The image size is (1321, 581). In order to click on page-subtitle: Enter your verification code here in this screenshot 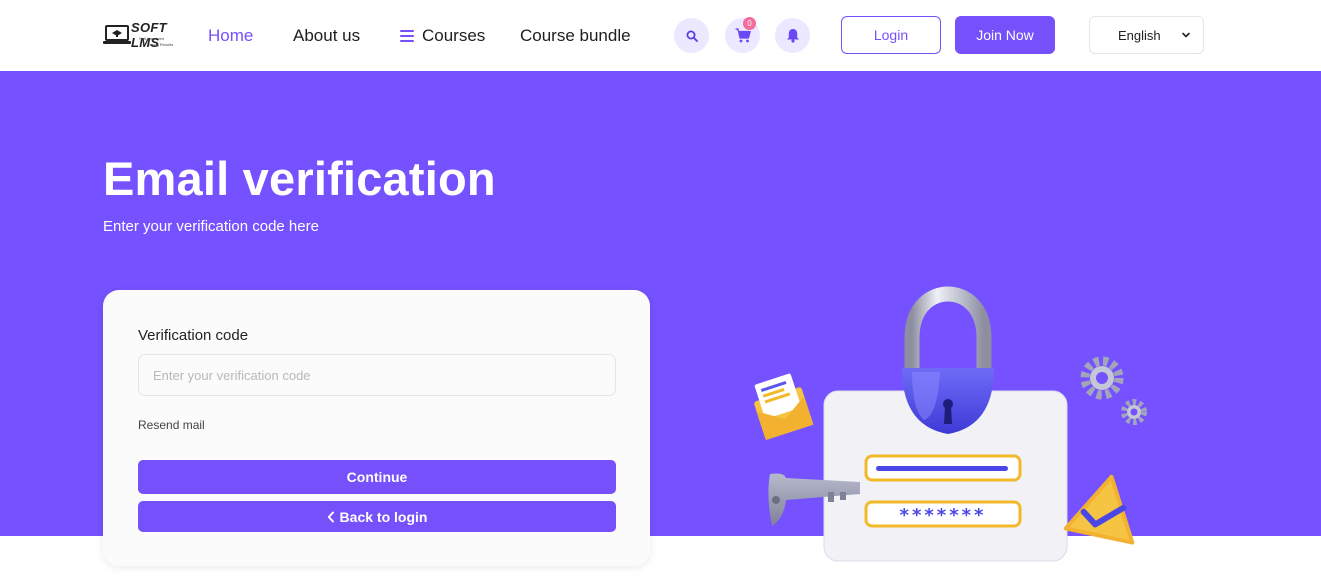, I will do `click(211, 226)`.